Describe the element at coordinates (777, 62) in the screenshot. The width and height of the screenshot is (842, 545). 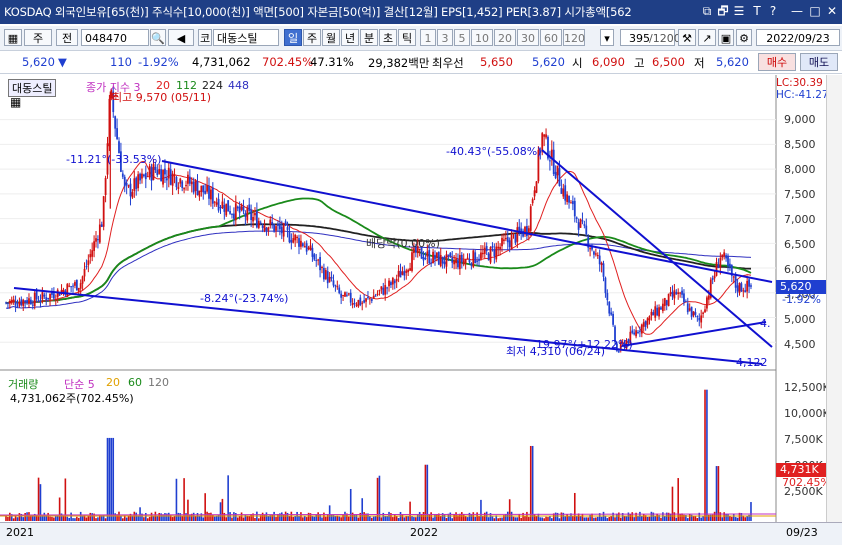
I see `buy-button: 매수` at that location.